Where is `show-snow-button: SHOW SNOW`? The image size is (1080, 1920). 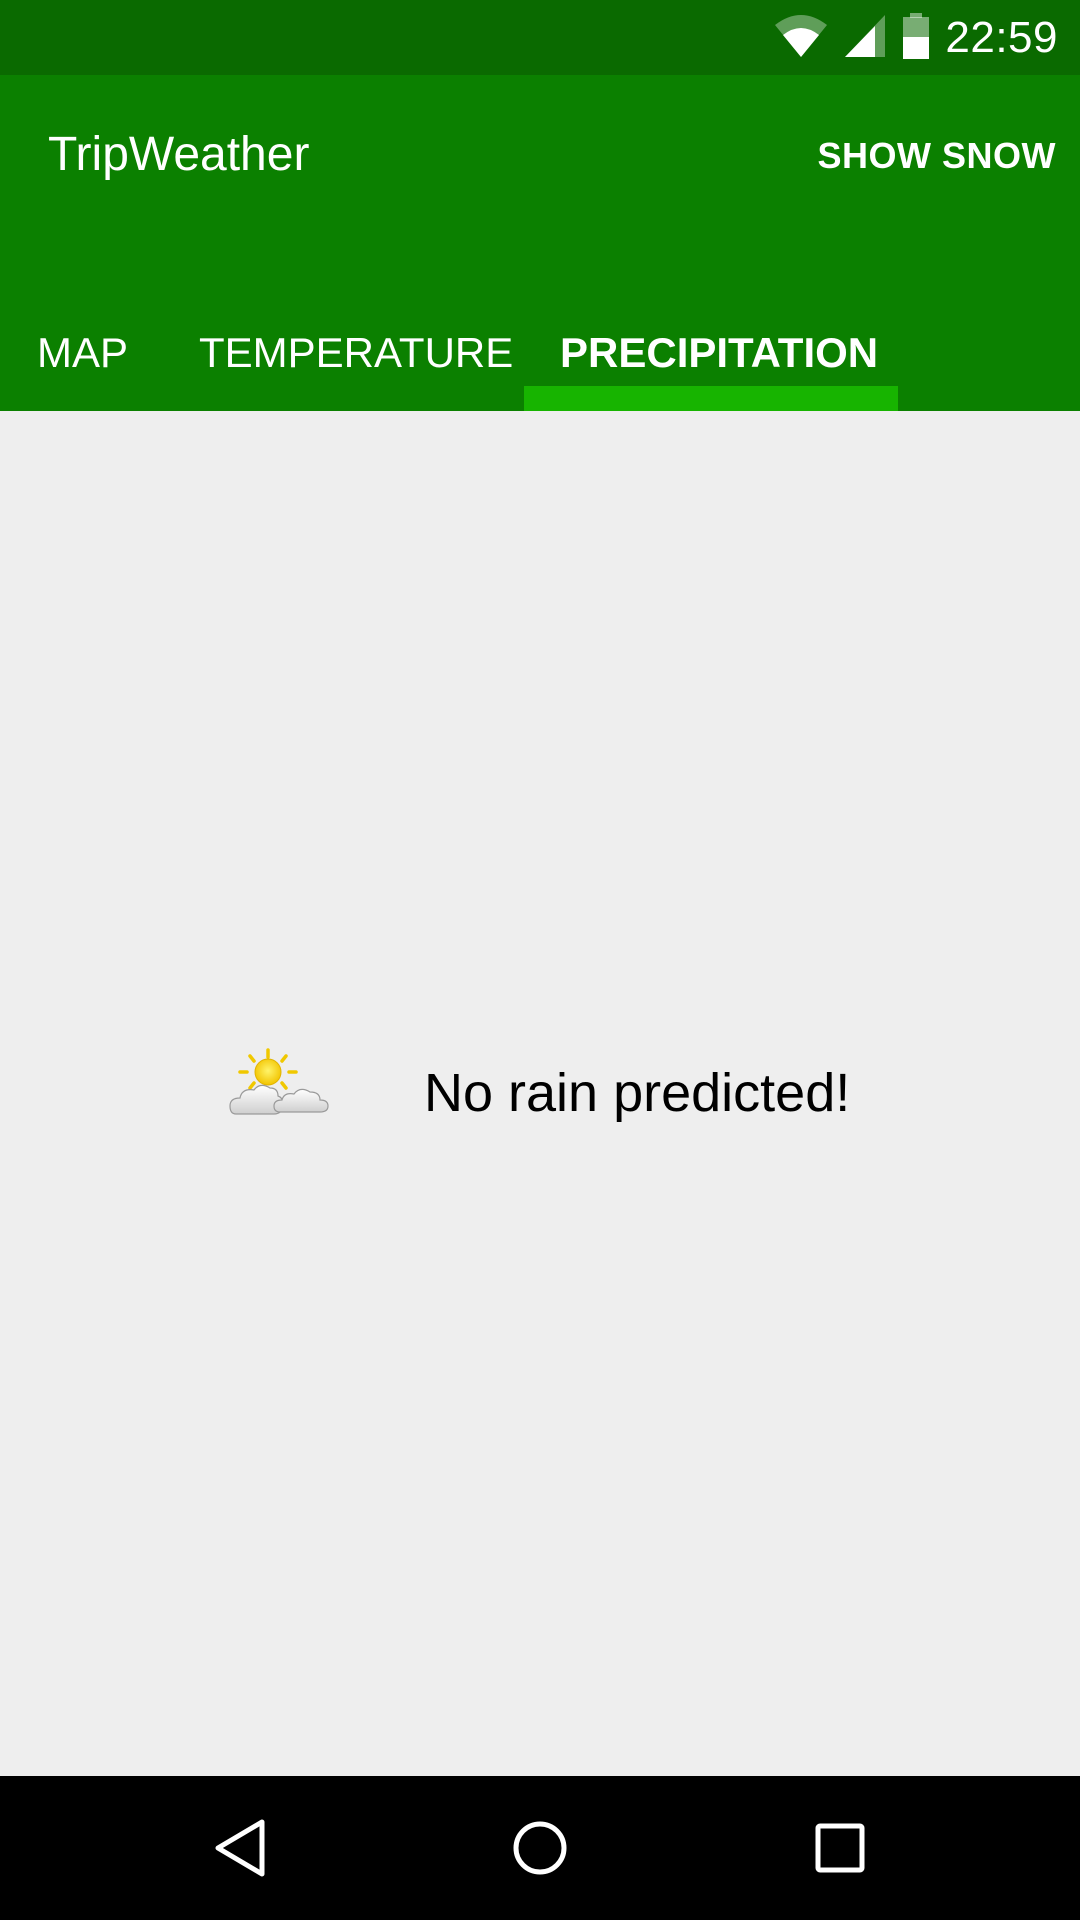 show-snow-button: SHOW SNOW is located at coordinates (937, 156).